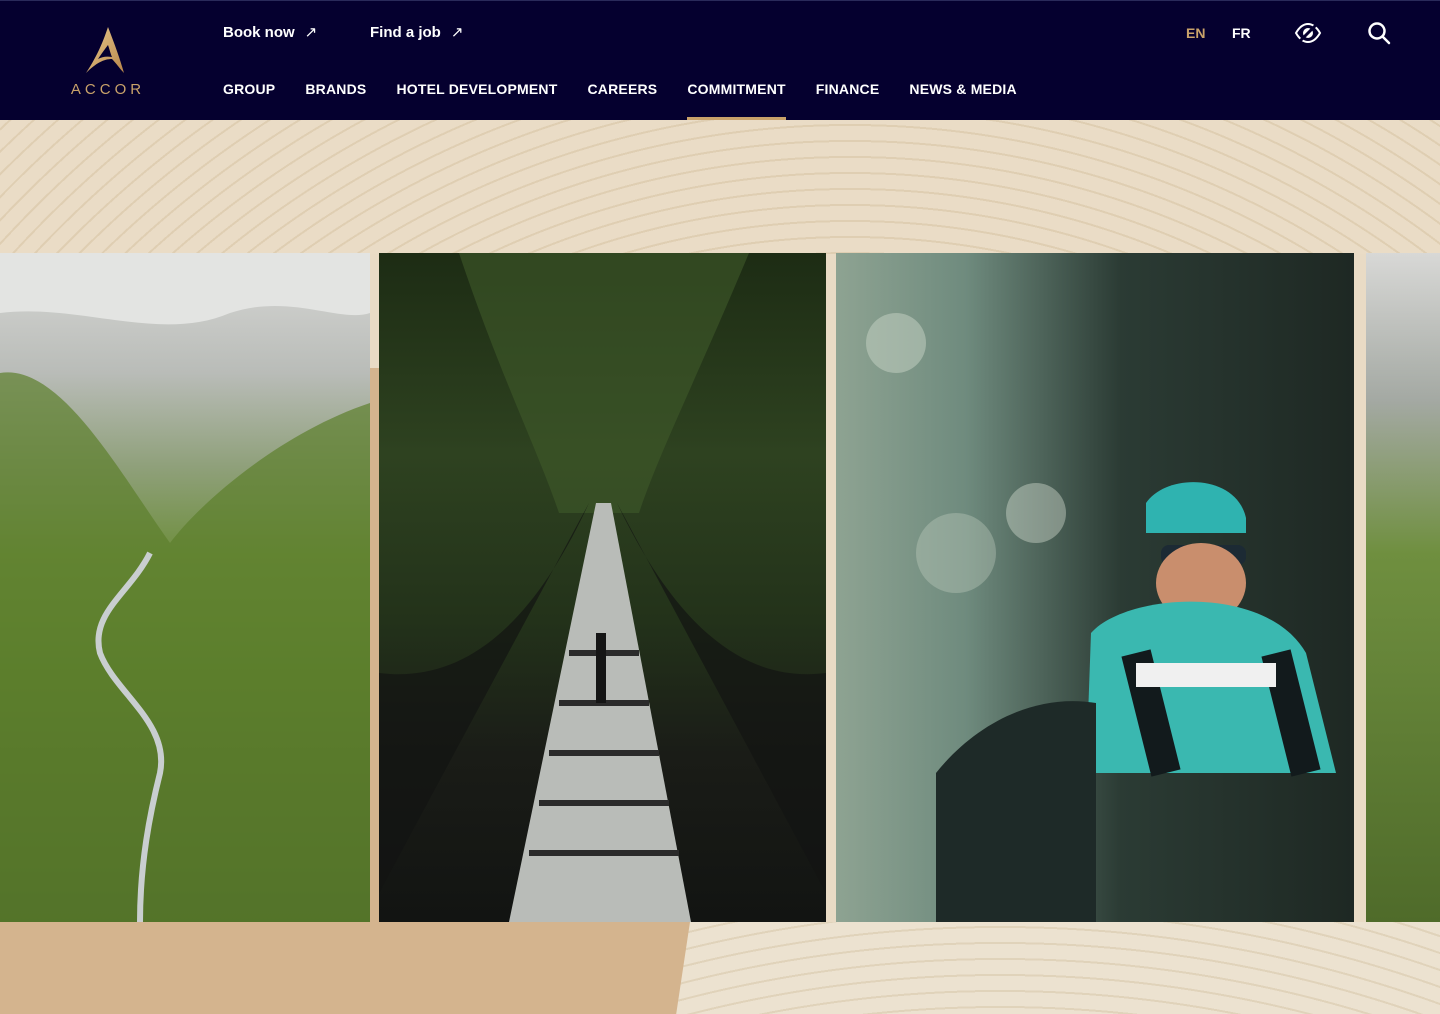  What do you see at coordinates (249, 101) in the screenshot?
I see `nav-item-group: GROUP` at bounding box center [249, 101].